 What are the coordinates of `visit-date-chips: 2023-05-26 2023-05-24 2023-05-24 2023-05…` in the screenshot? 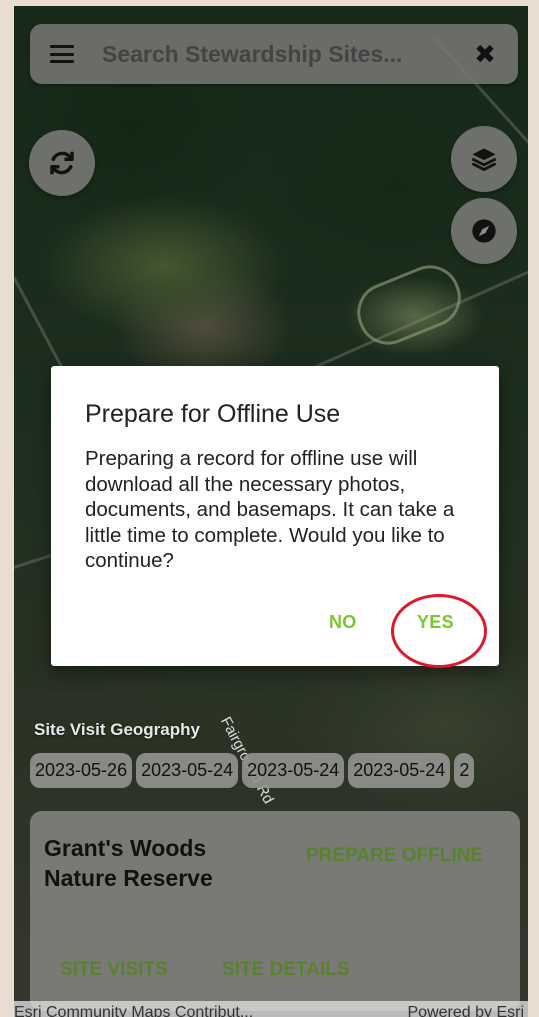 It's located at (252, 770).